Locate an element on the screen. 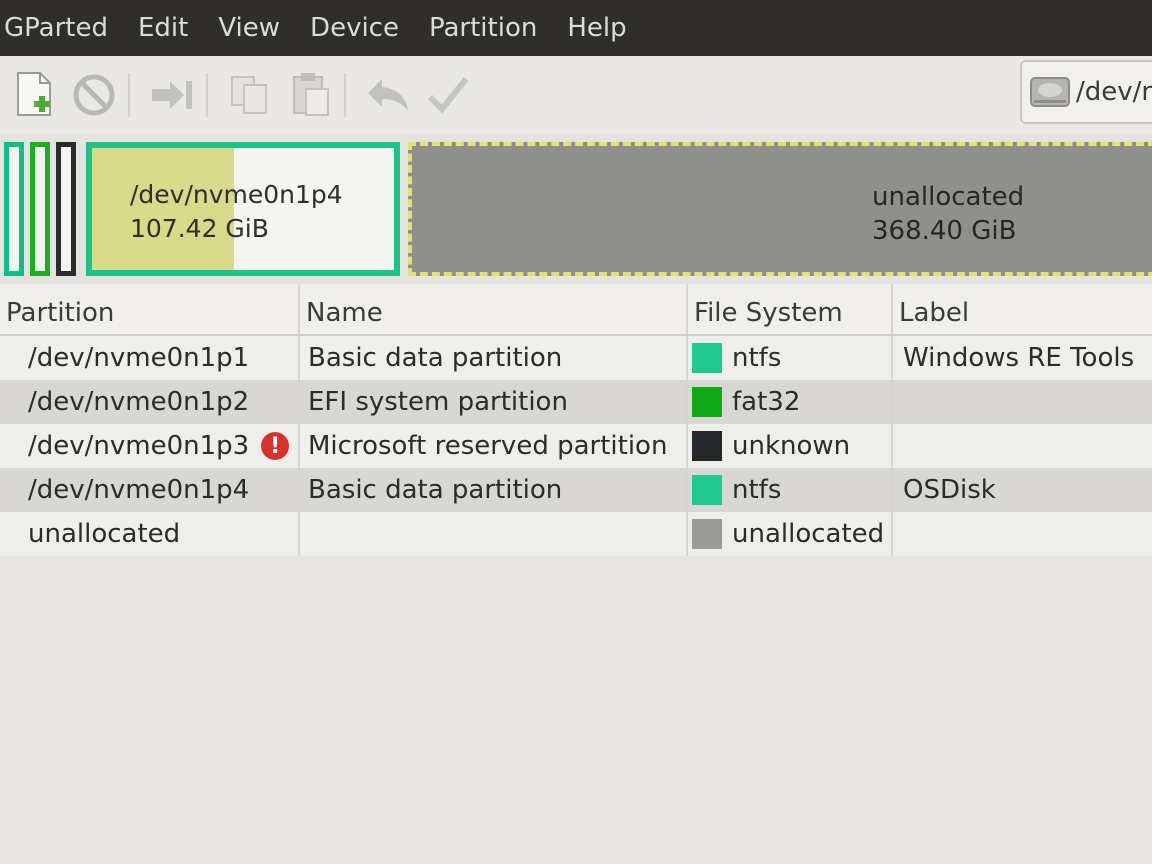 Image resolution: width=1152 pixels, height=864 pixels. device-selector-label: /dev/n is located at coordinates (1114, 92).